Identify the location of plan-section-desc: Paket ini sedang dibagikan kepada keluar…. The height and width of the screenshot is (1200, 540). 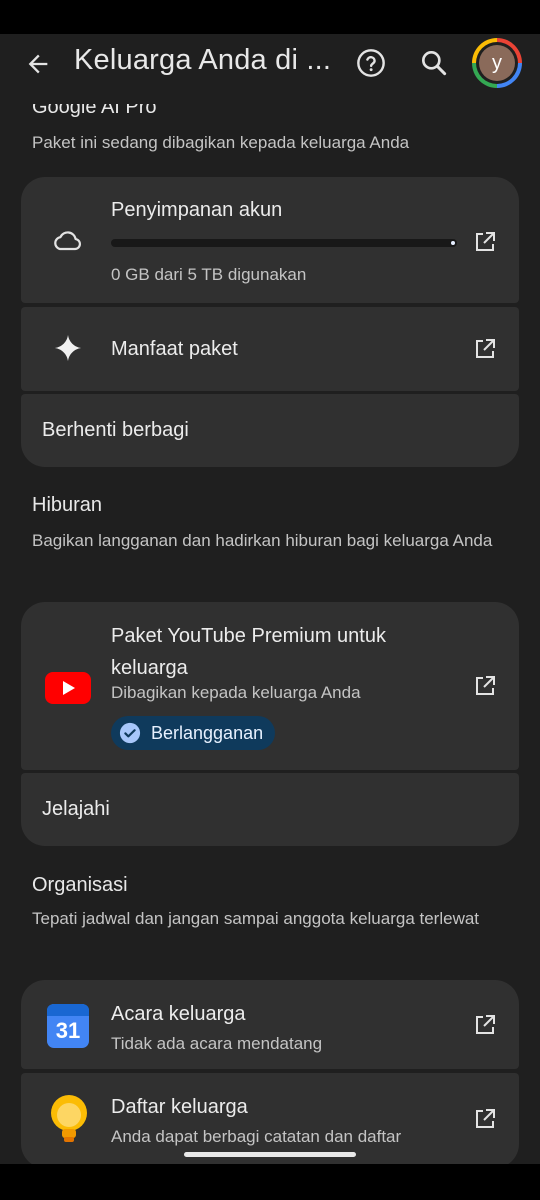
(221, 142).